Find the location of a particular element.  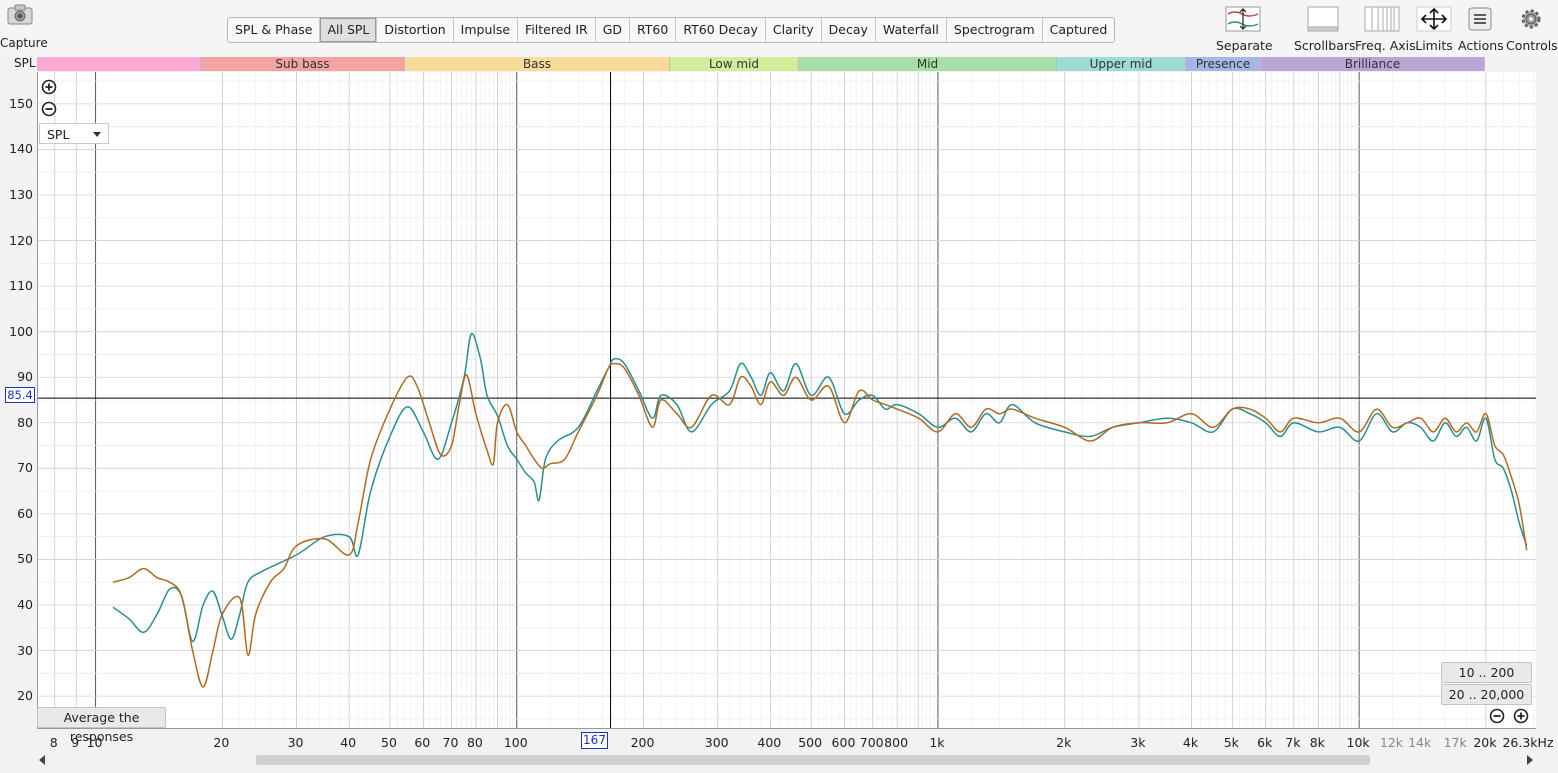

capture-label: Capture is located at coordinates (24, 43).